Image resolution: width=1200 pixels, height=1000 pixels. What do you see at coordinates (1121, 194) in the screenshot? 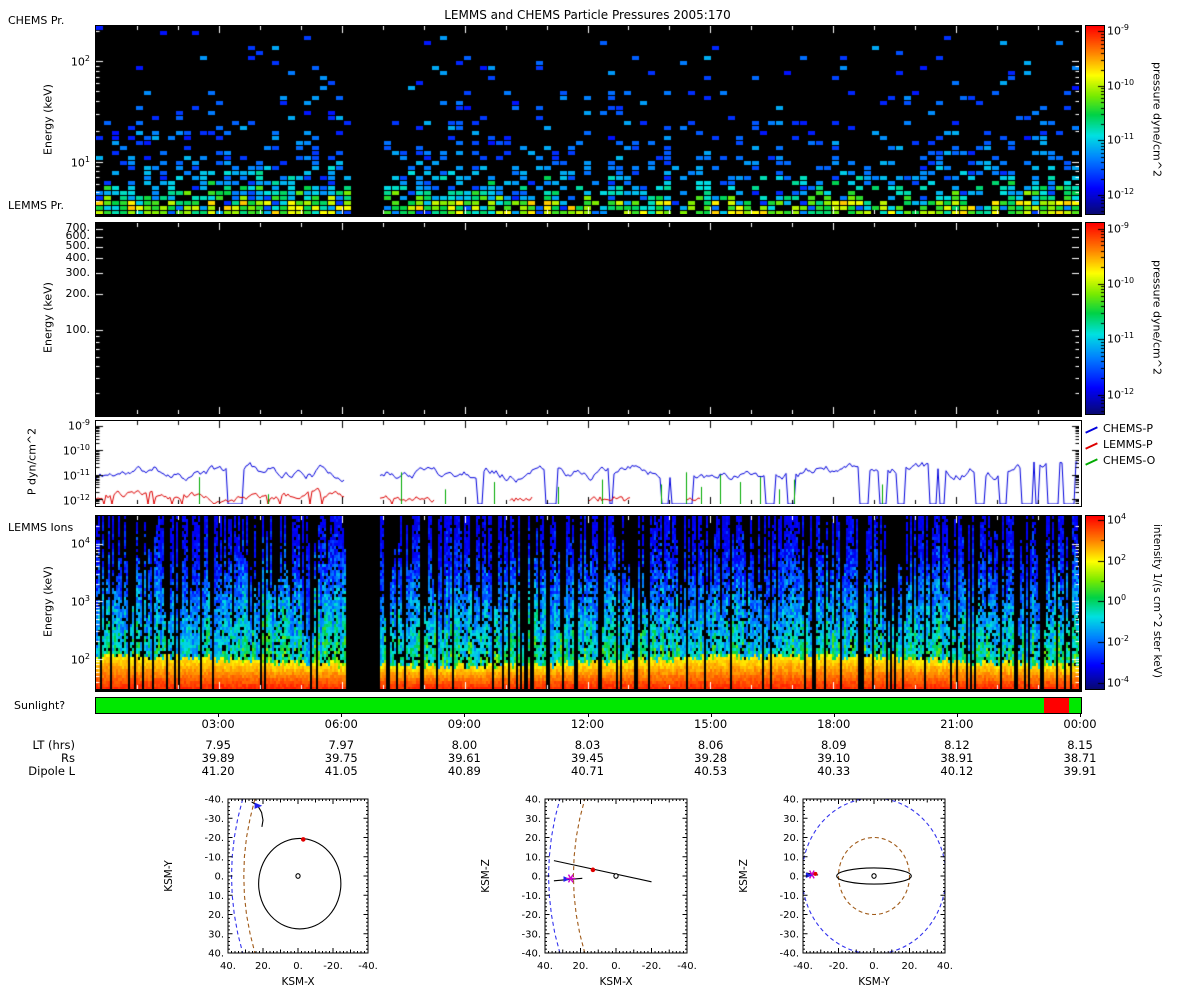
I see `colorbar1-tick-label: 10-12` at bounding box center [1121, 194].